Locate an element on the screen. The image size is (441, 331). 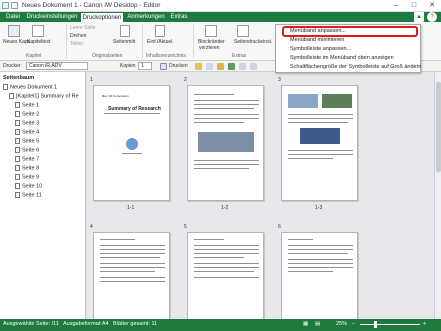
page-center-button: Seitenmitt is located at coordinates (124, 42).